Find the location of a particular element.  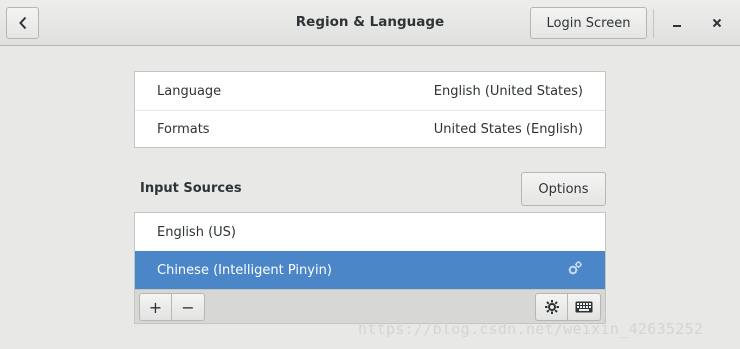

close-icon is located at coordinates (717, 23).